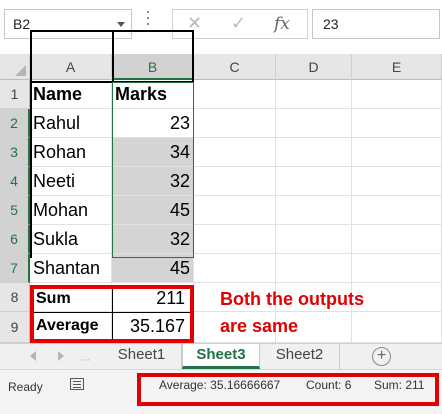  Describe the element at coordinates (15, 297) in the screenshot. I see `row-header-8: 8` at that location.